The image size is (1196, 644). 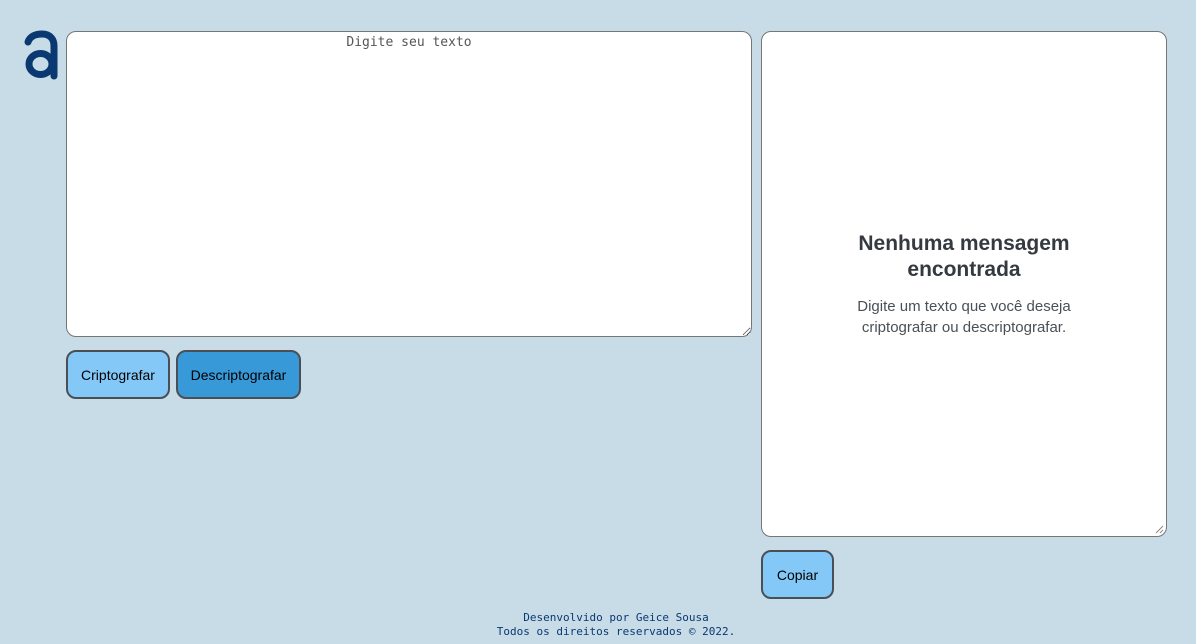 What do you see at coordinates (238, 374) in the screenshot?
I see `decrypt-button: Descriptografar` at bounding box center [238, 374].